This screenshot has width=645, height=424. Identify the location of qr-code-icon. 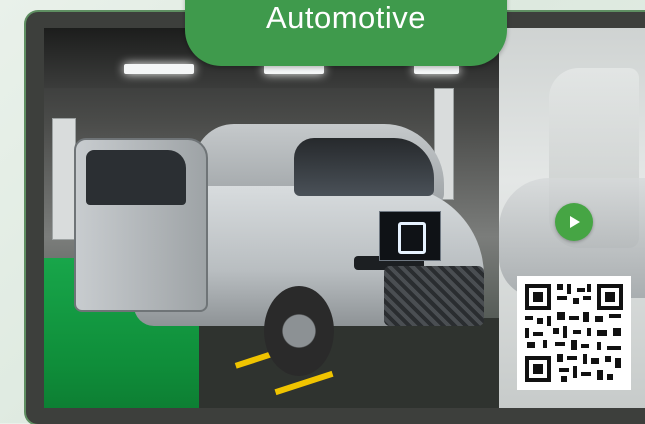
(574, 333).